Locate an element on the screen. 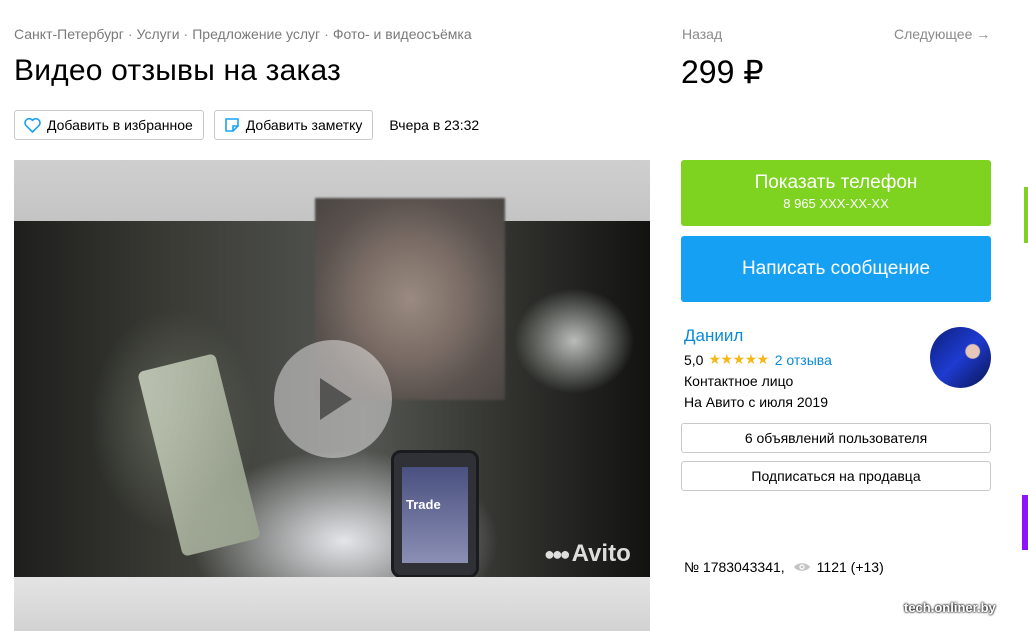 This screenshot has width=1028, height=631. masked-phone-number: 8 965 XXX-XX-XX is located at coordinates (836, 203).